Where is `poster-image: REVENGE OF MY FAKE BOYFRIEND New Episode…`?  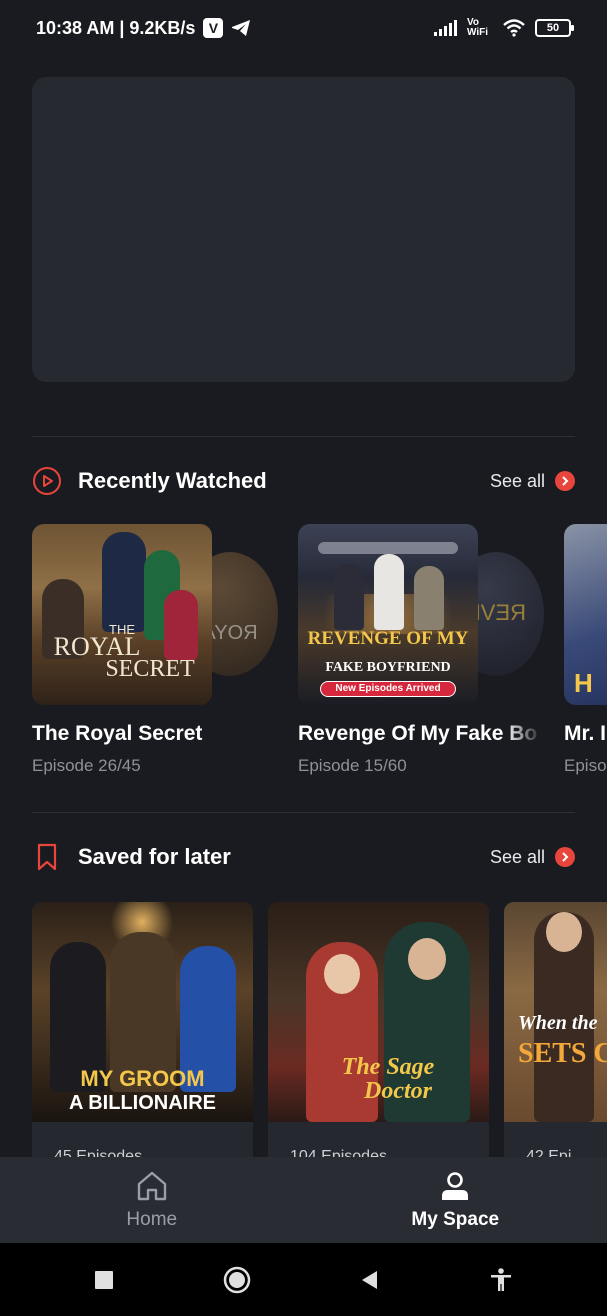 poster-image: REVENGE OF MY FAKE BOYFRIEND New Episode… is located at coordinates (388, 614).